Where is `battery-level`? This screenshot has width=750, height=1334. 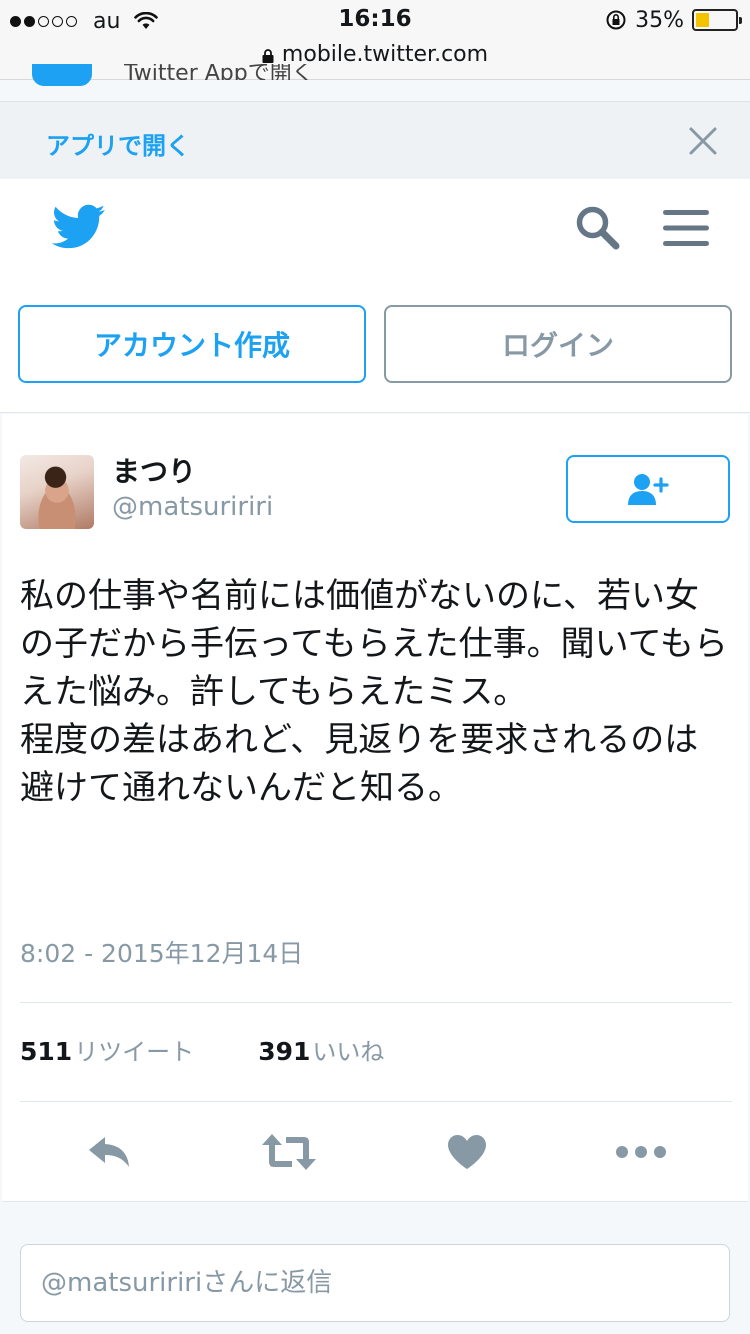
battery-level is located at coordinates (703, 20).